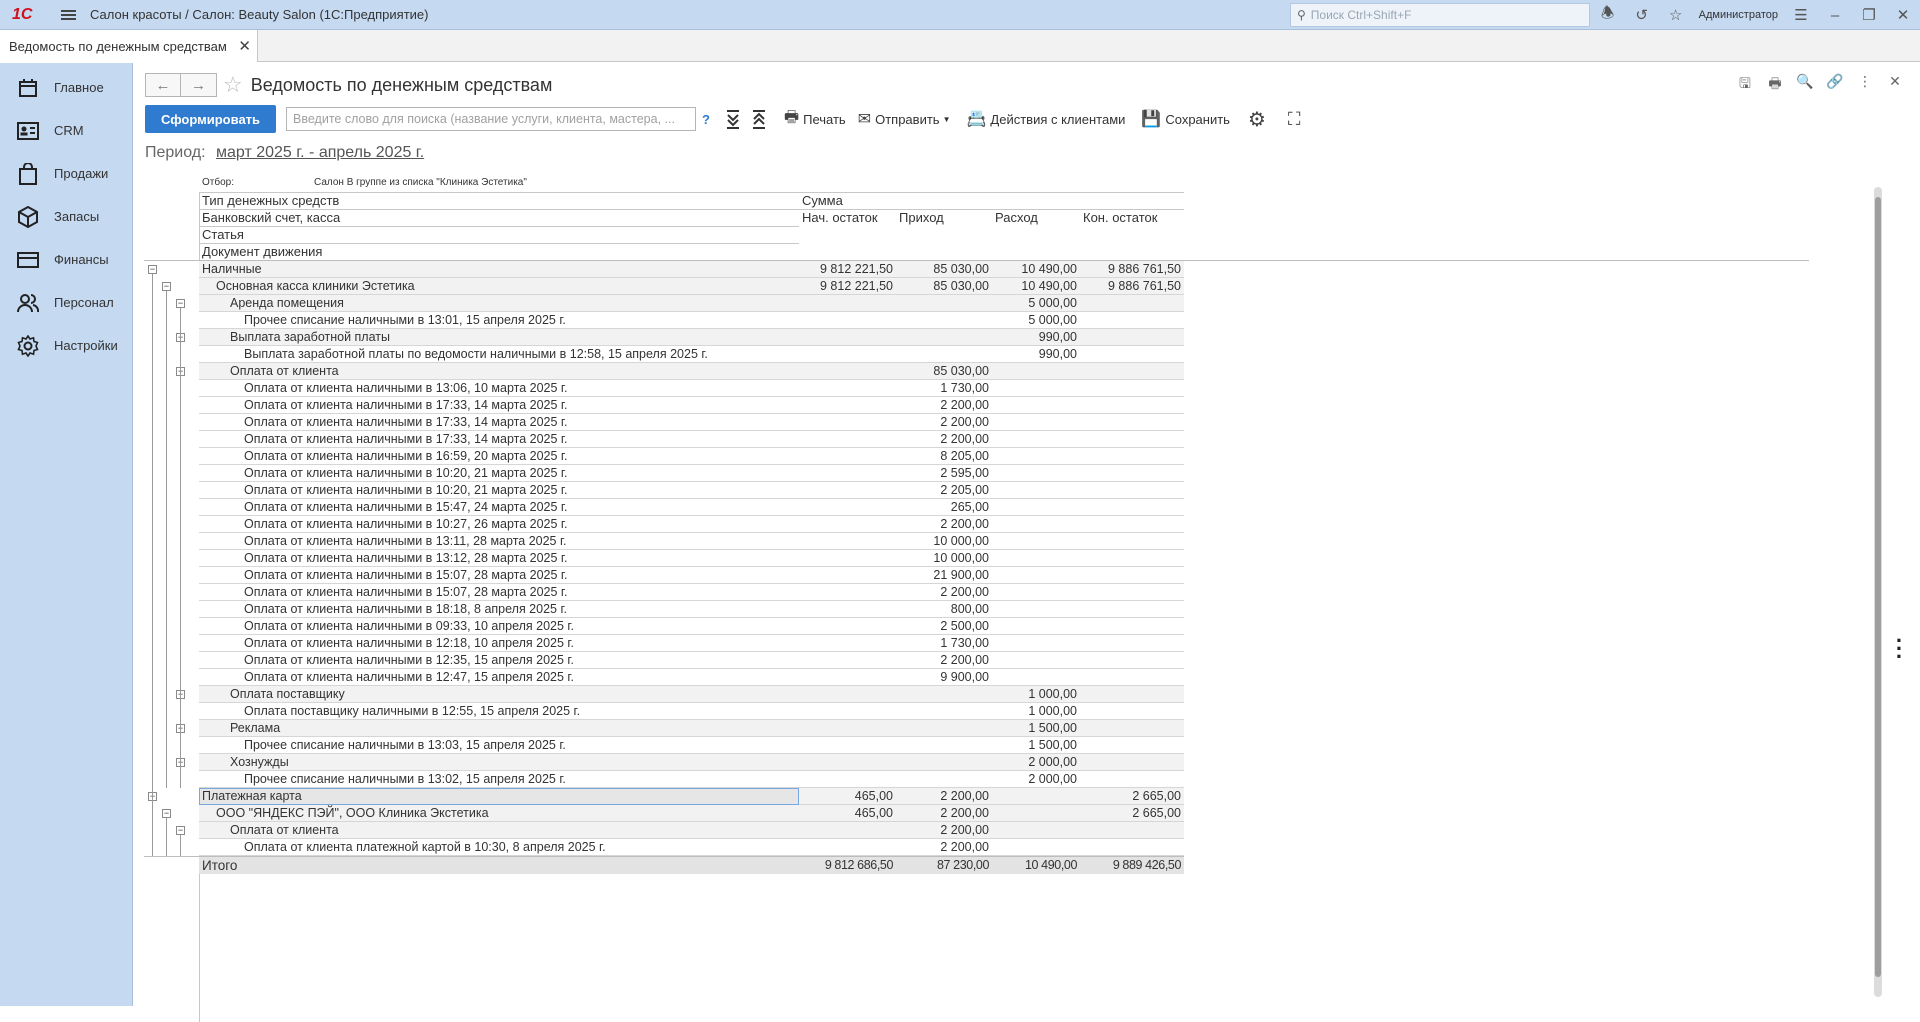  I want to click on close-tab-icon: ✕, so click(244, 46).